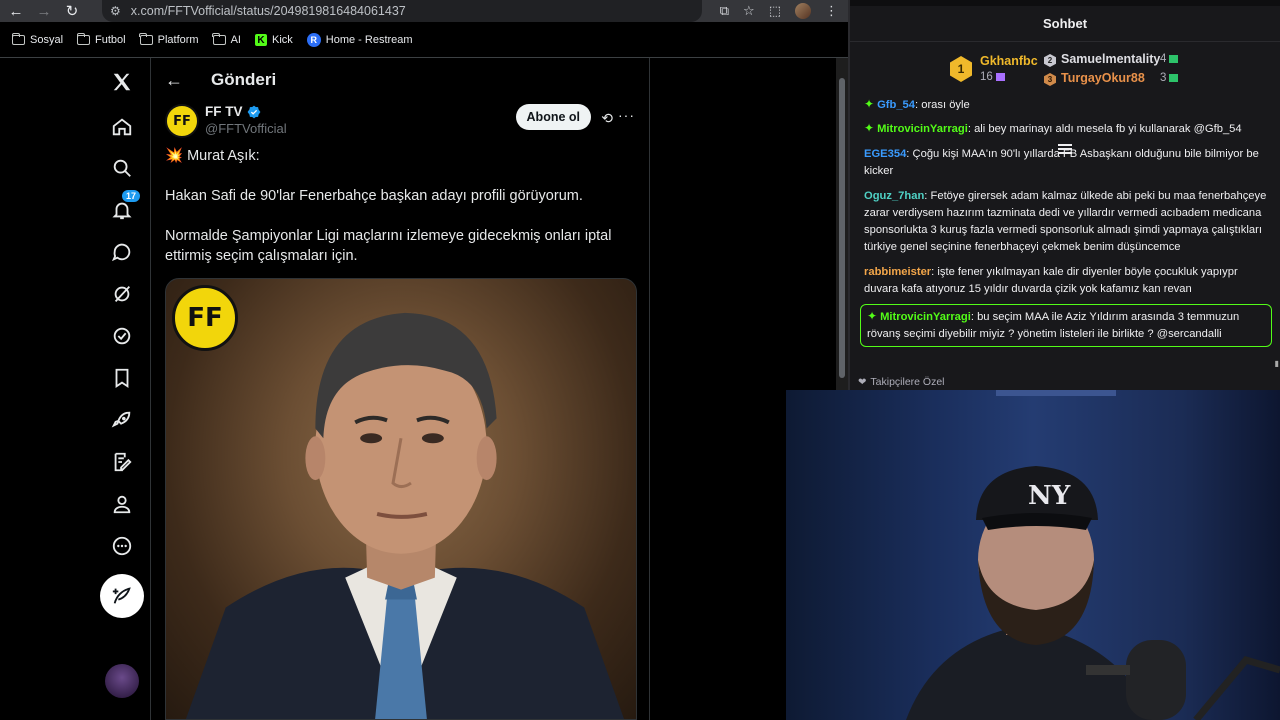  Describe the element at coordinates (174, 156) in the screenshot. I see `explosion-icon: 💥` at that location.